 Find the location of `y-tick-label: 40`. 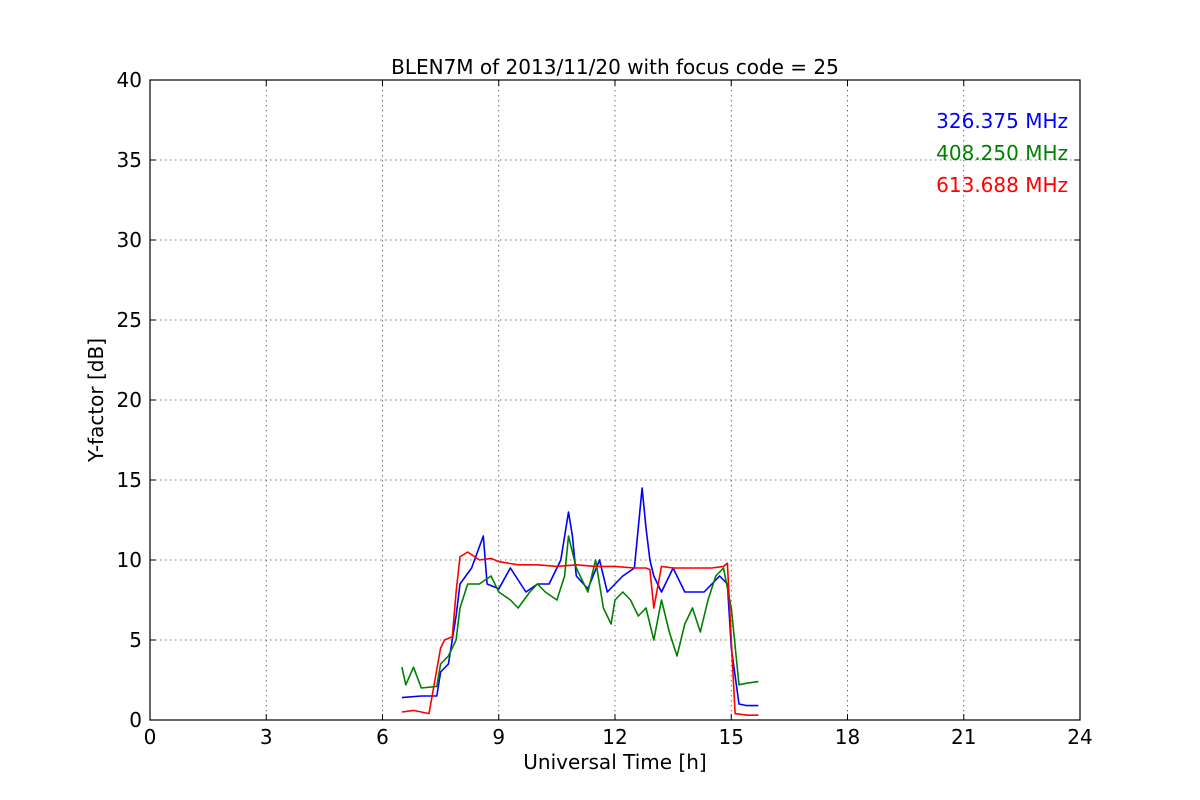

y-tick-label: 40 is located at coordinates (129, 80).